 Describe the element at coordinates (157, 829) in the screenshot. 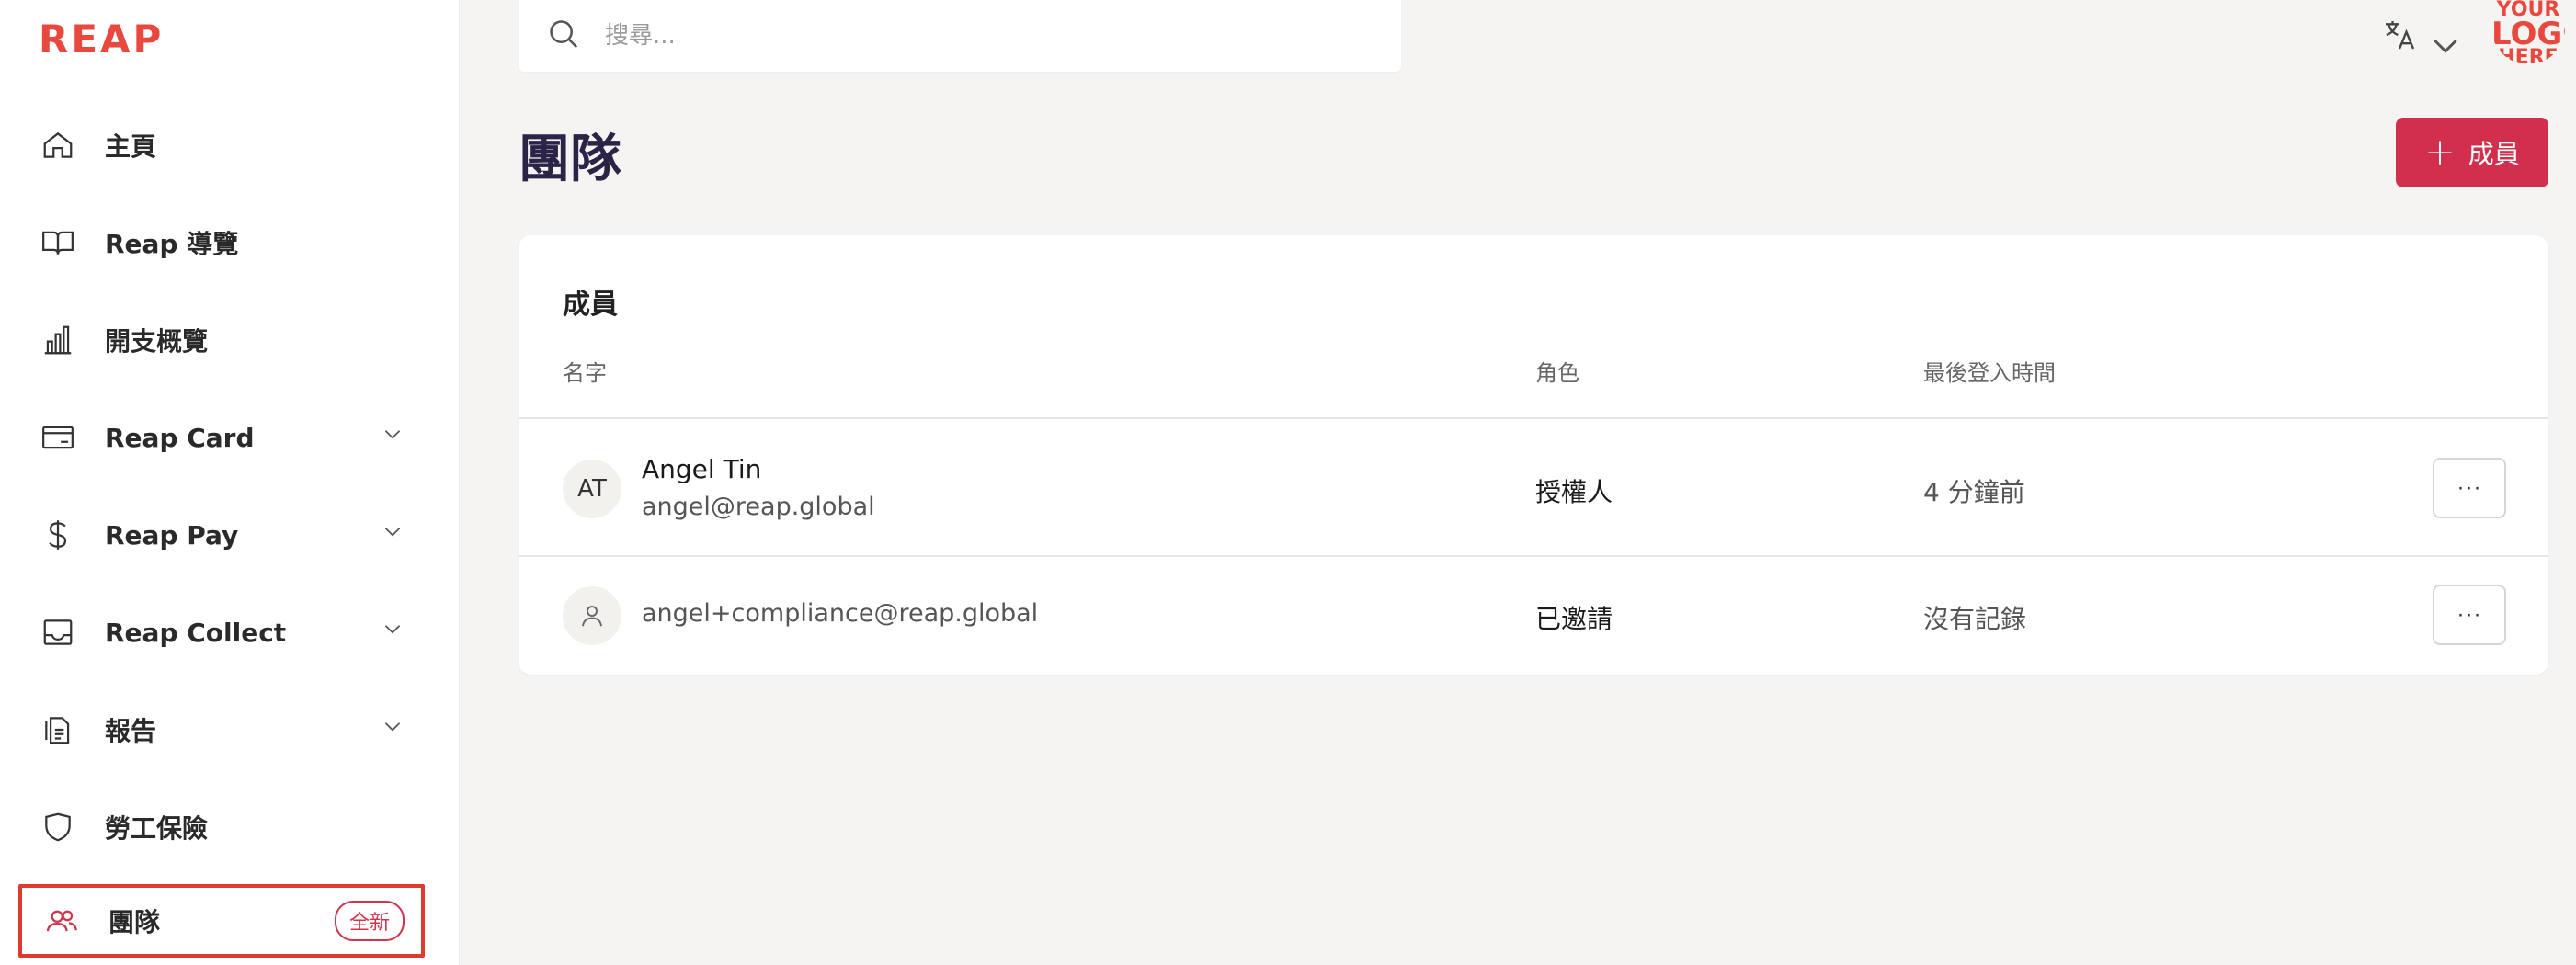

I see `sidebar-item-label: 勞工保險` at that location.